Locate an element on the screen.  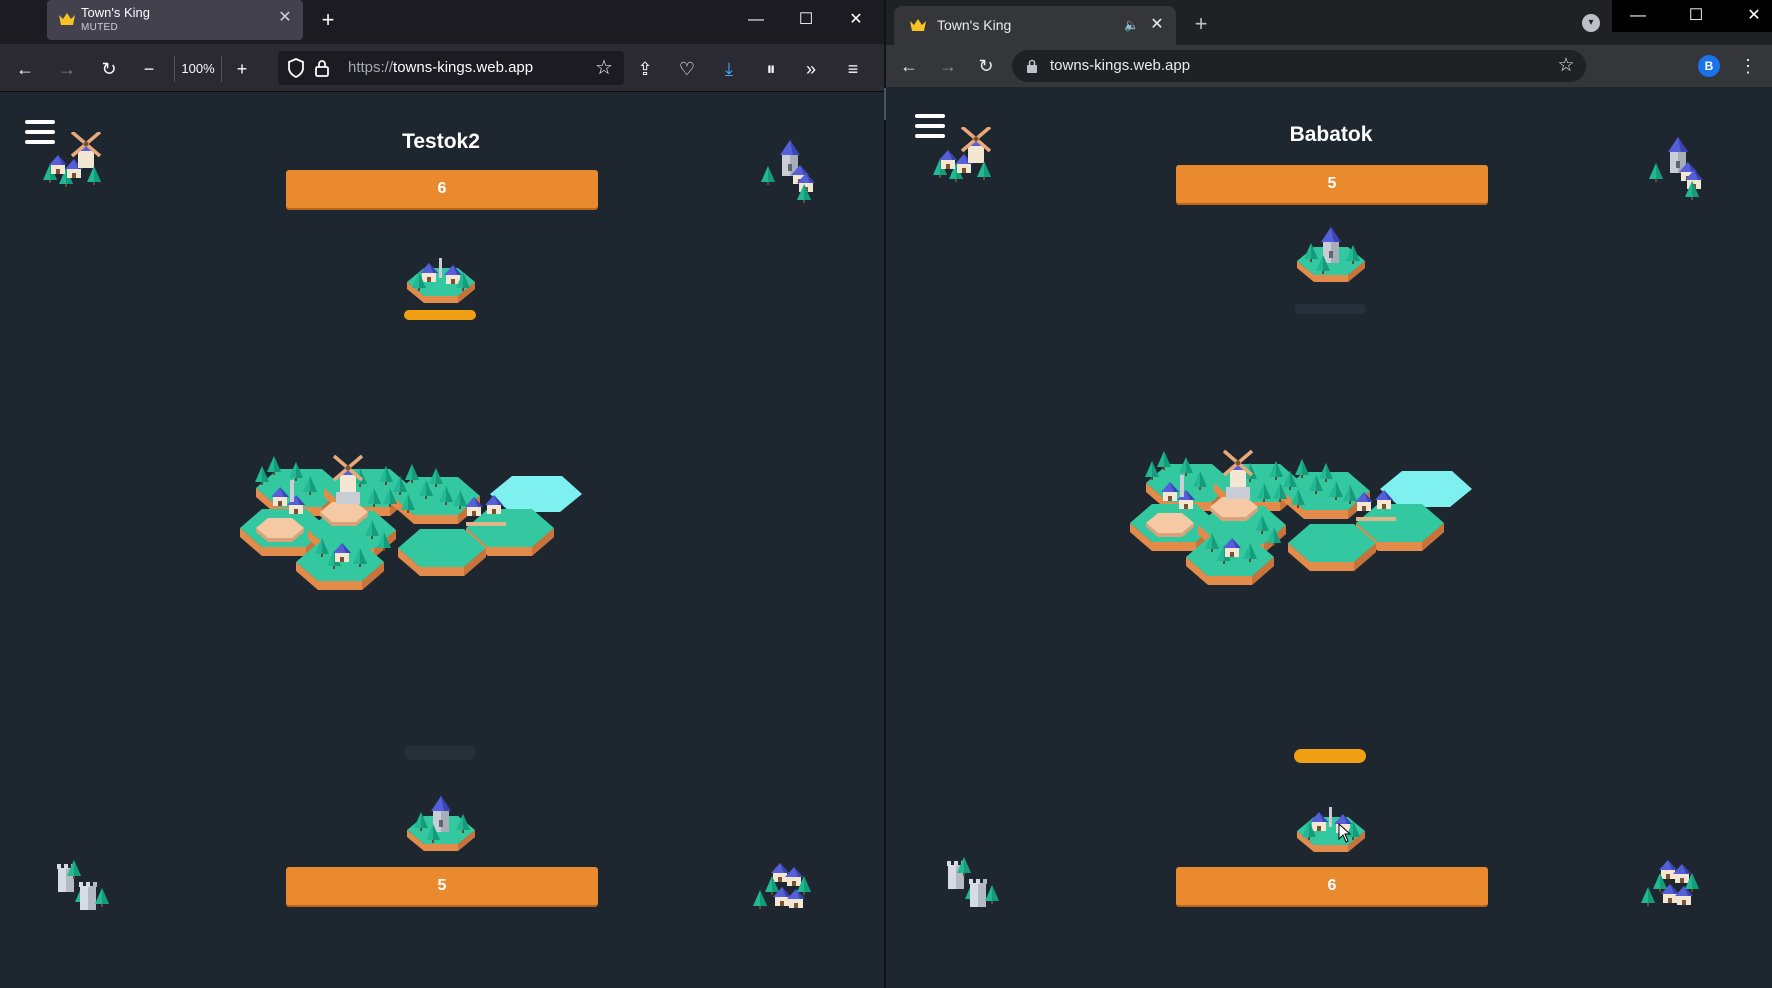
top-player-name: Testok2 is located at coordinates (441, 141).